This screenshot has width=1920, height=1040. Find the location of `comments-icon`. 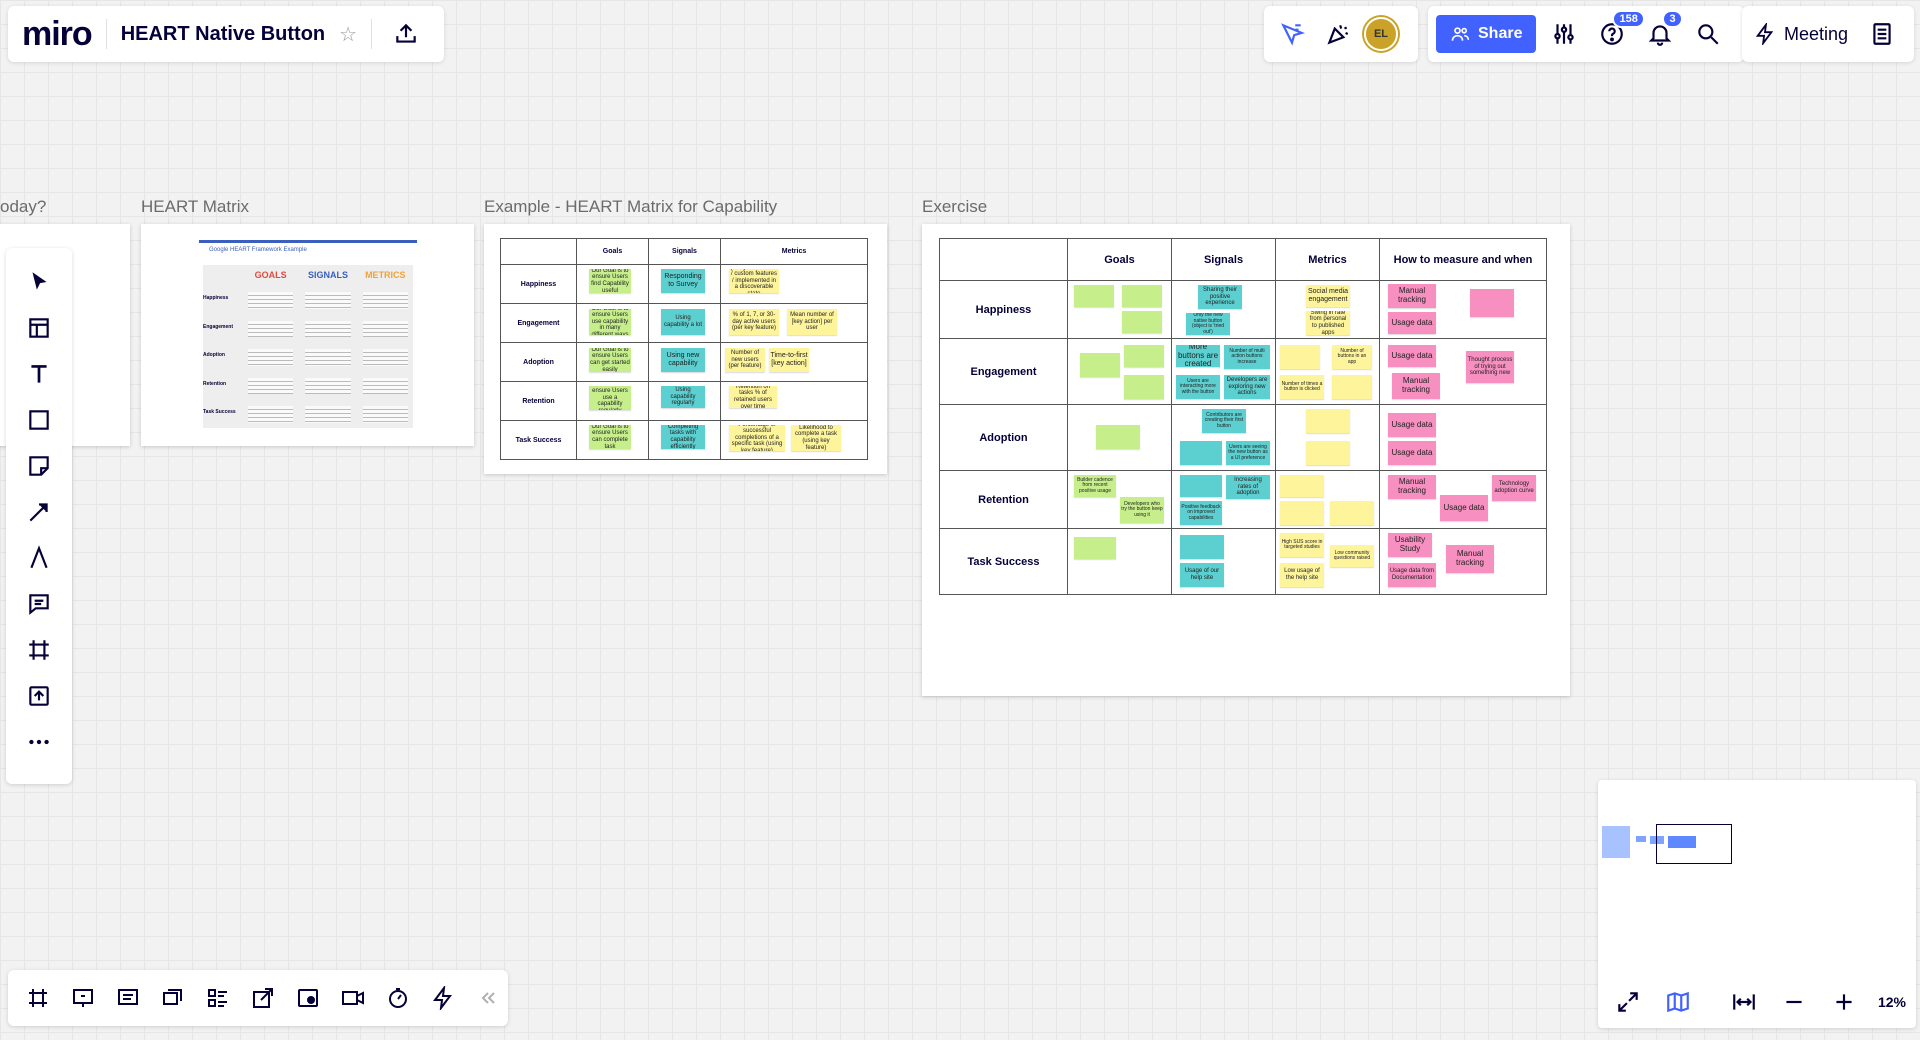

comments-icon is located at coordinates (127, 998).